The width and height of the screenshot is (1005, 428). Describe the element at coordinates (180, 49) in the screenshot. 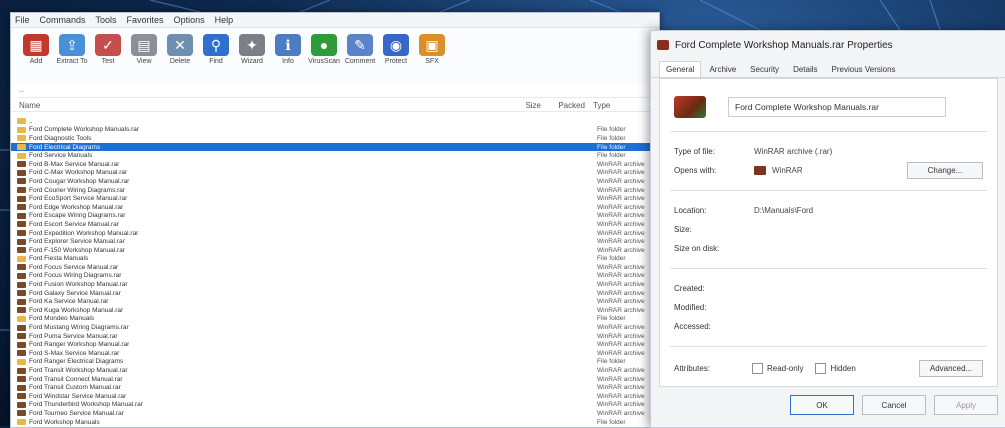

I see `toolbar-button-delete: ✕ Delete` at that location.